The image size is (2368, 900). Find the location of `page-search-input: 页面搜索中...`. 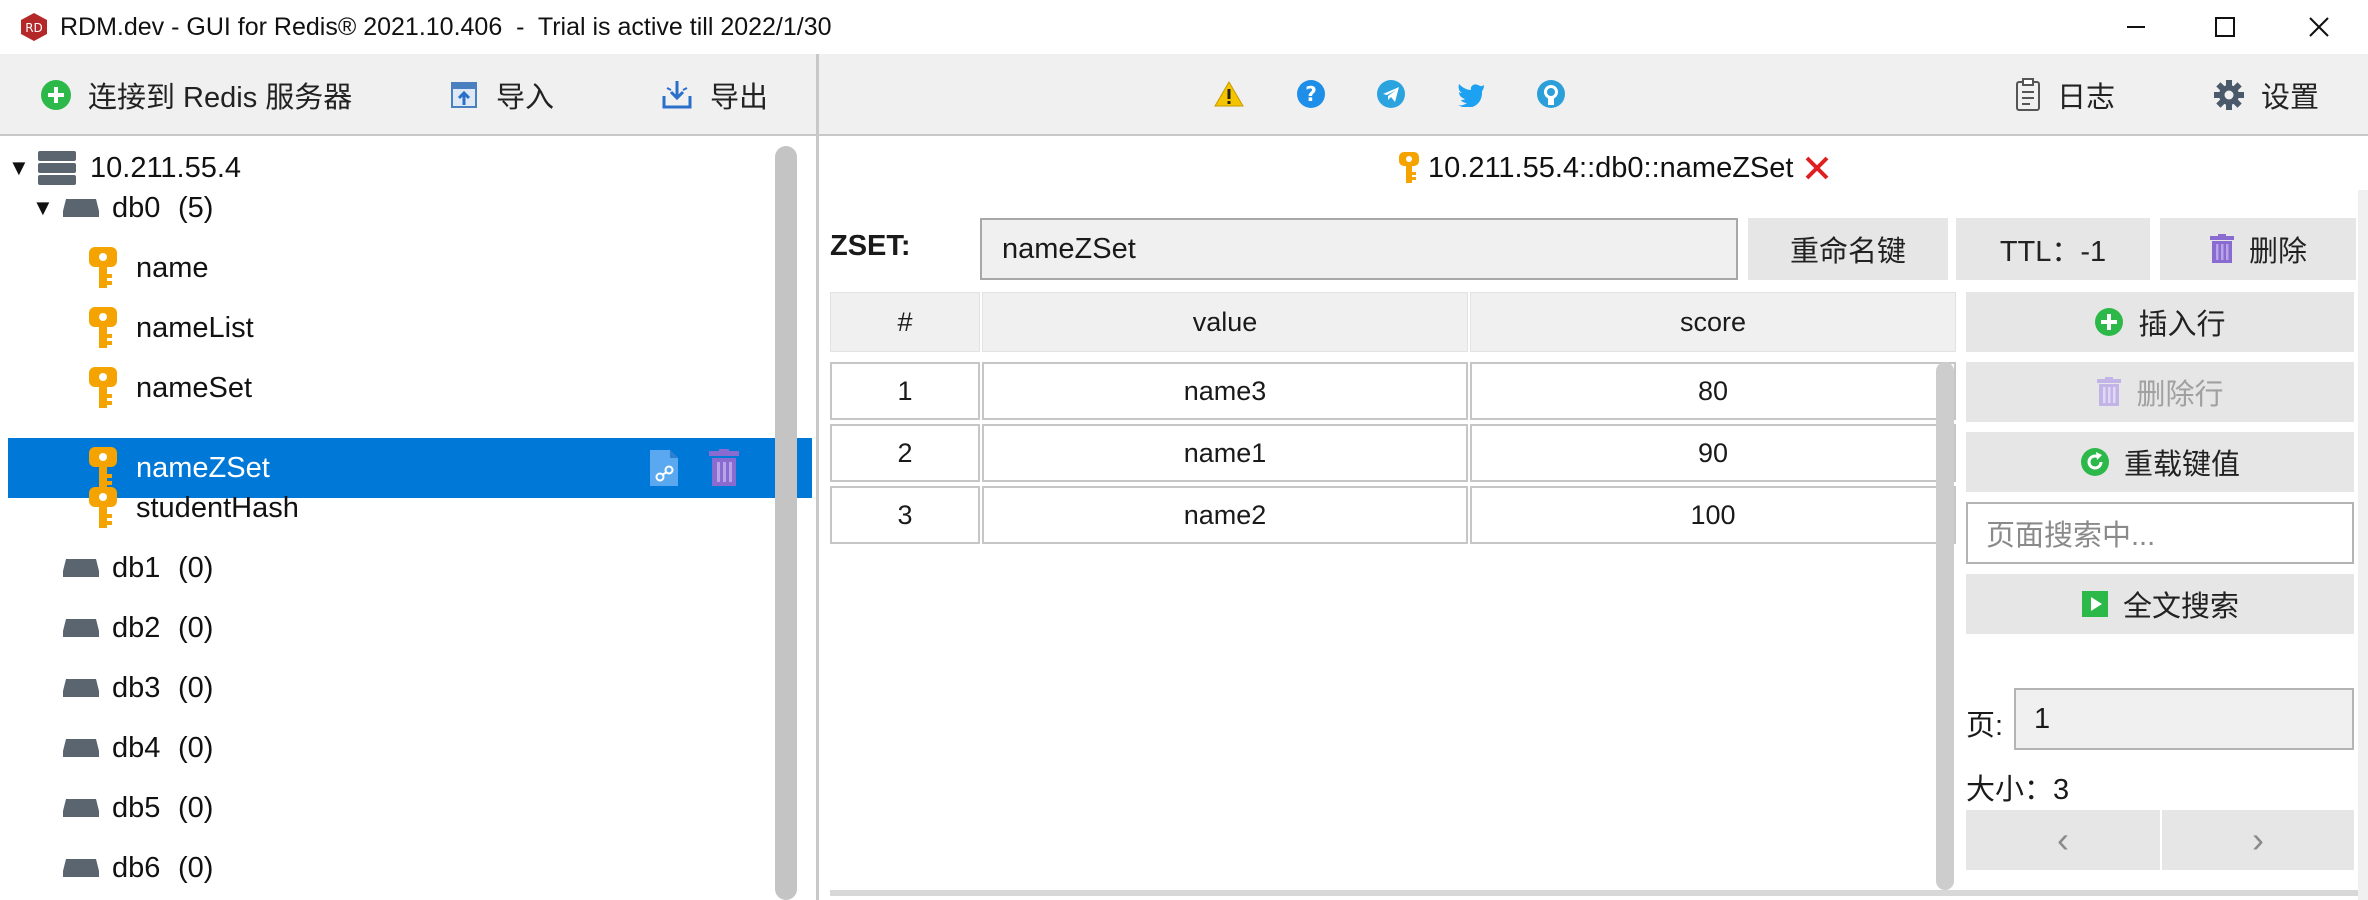

page-search-input: 页面搜索中... is located at coordinates (2160, 533).